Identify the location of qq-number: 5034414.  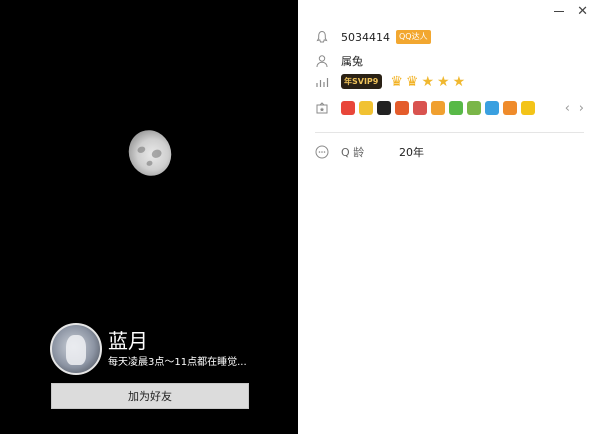
(365, 37).